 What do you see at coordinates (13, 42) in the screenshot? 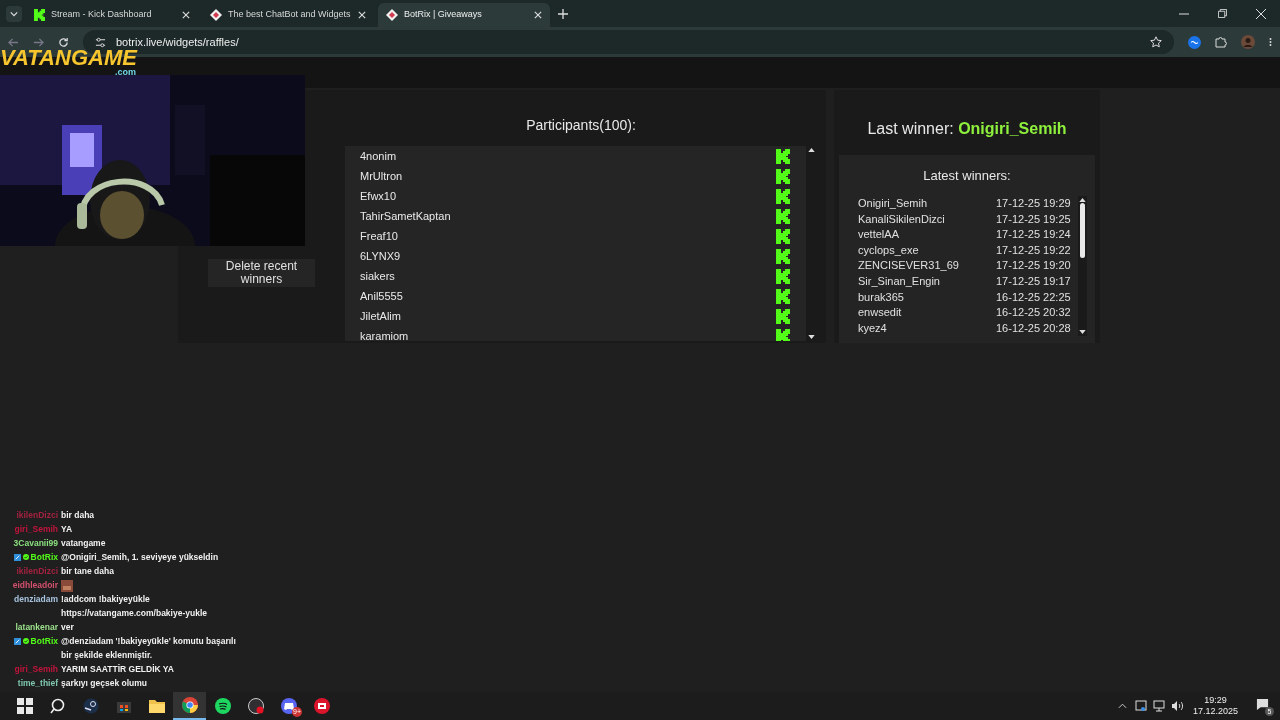
I see `back-icon` at bounding box center [13, 42].